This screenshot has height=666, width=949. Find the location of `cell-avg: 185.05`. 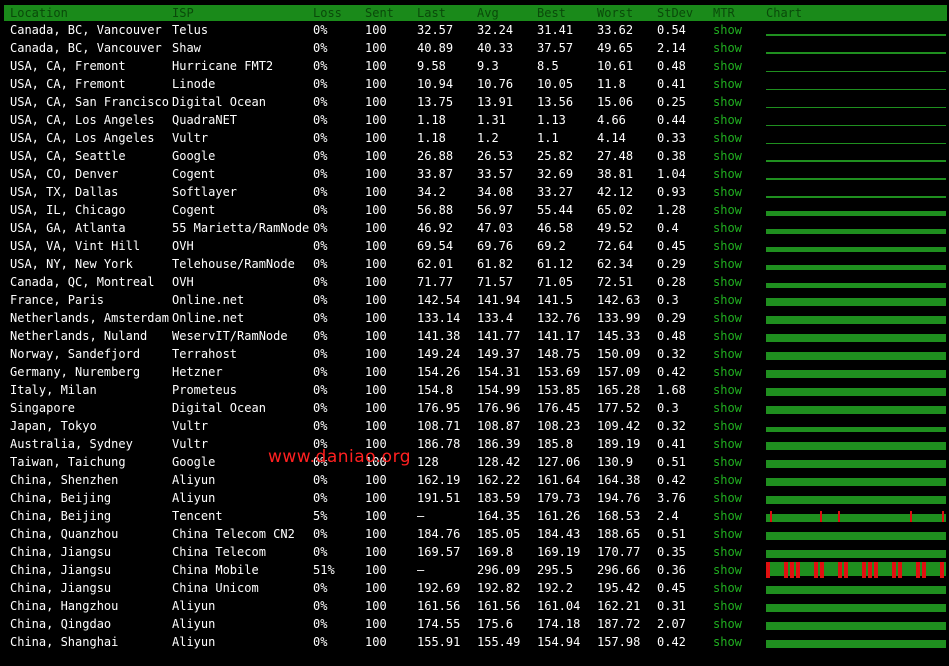

cell-avg: 185.05 is located at coordinates (499, 534).